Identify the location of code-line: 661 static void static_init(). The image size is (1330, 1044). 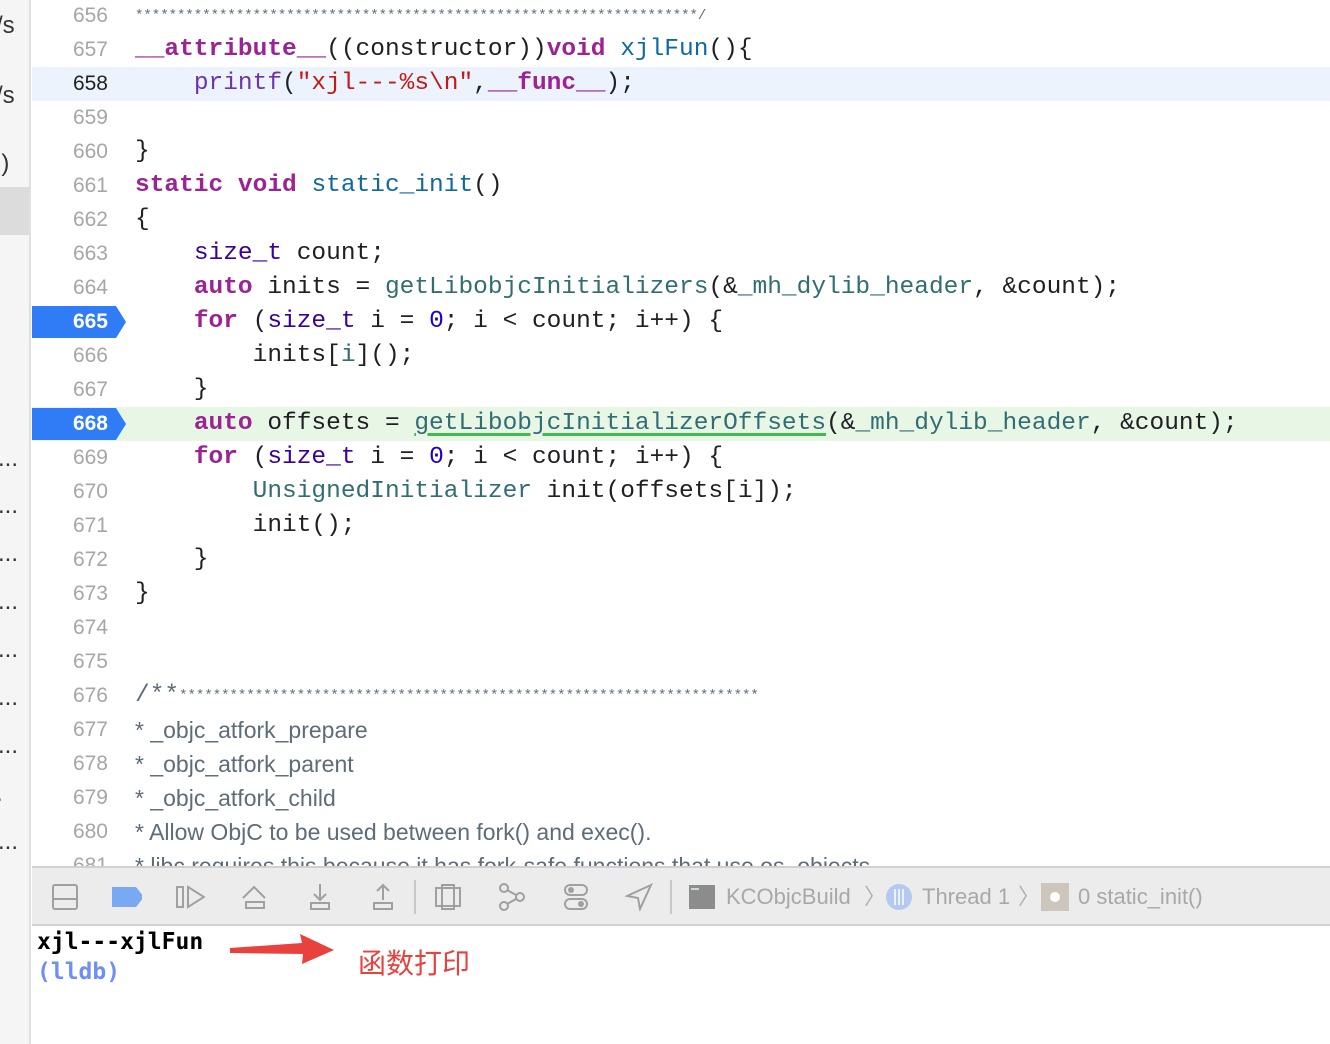
(681, 186).